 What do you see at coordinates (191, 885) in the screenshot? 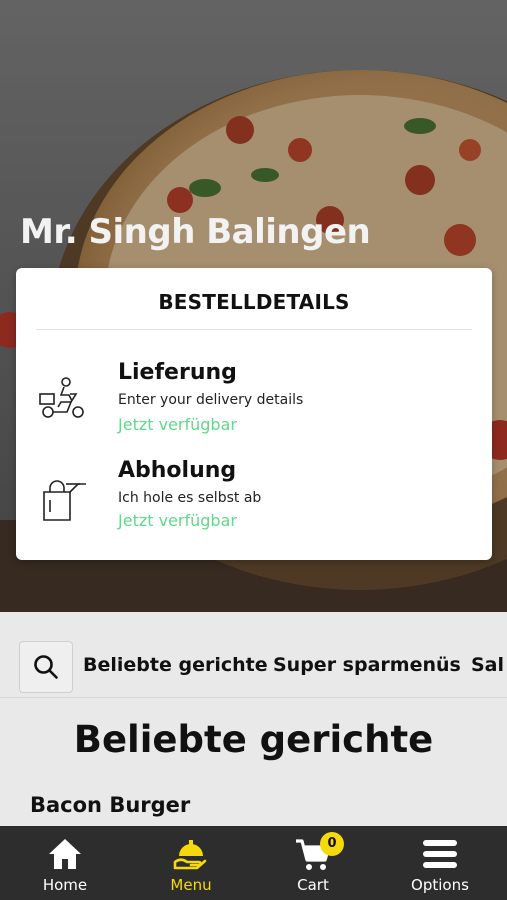
I see `nav-menu-label: Menu` at bounding box center [191, 885].